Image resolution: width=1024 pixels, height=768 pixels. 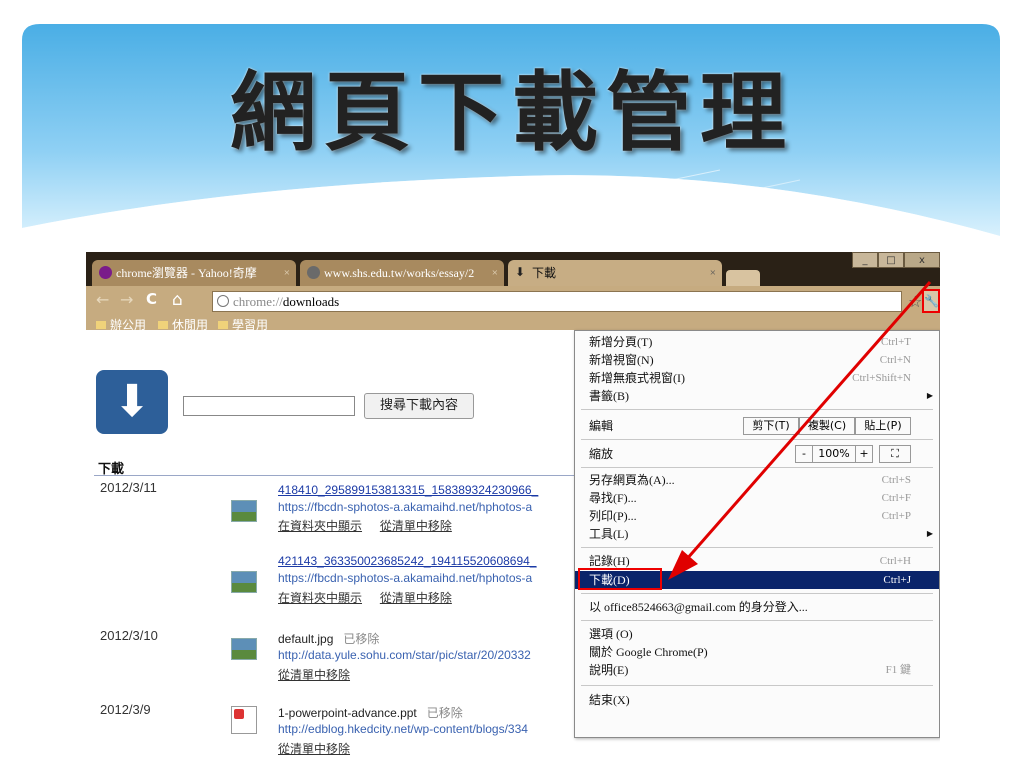 What do you see at coordinates (800, 430) in the screenshot?
I see `annotation-arrow-icon` at bounding box center [800, 430].